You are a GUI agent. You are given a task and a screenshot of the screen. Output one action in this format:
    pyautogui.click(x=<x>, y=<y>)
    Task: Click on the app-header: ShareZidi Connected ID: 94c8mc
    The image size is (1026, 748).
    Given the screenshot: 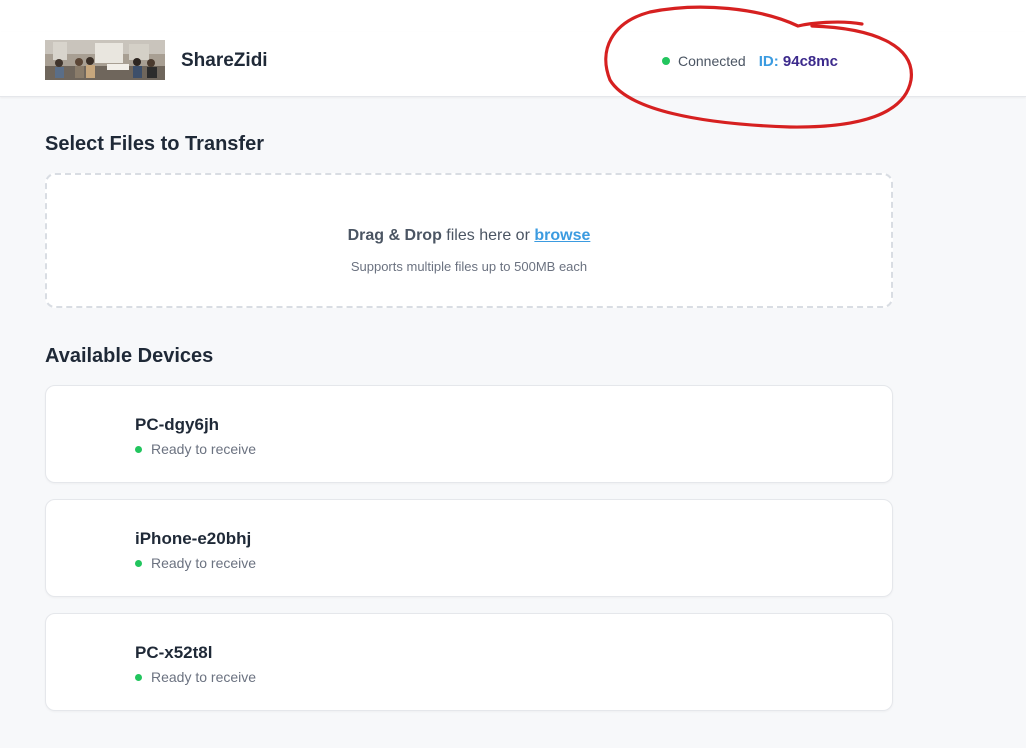 What is the action you would take?
    pyautogui.click(x=513, y=64)
    